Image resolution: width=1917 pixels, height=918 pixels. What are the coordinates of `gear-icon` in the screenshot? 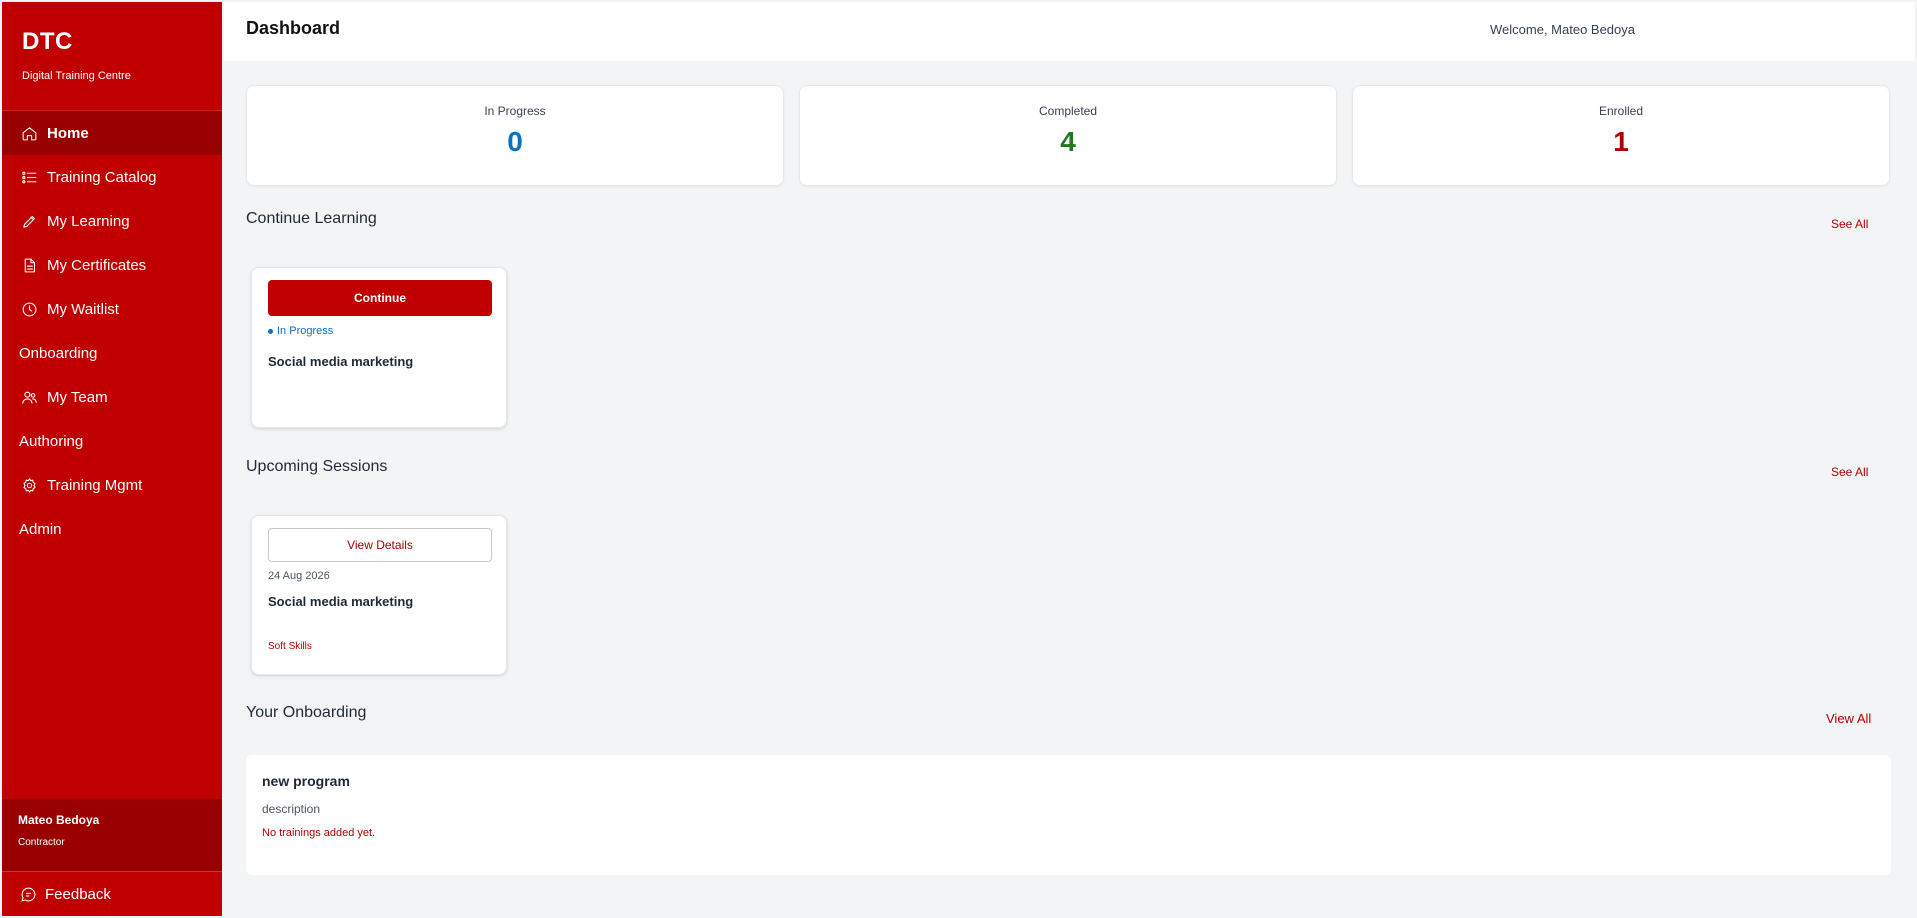 It's located at (29, 485).